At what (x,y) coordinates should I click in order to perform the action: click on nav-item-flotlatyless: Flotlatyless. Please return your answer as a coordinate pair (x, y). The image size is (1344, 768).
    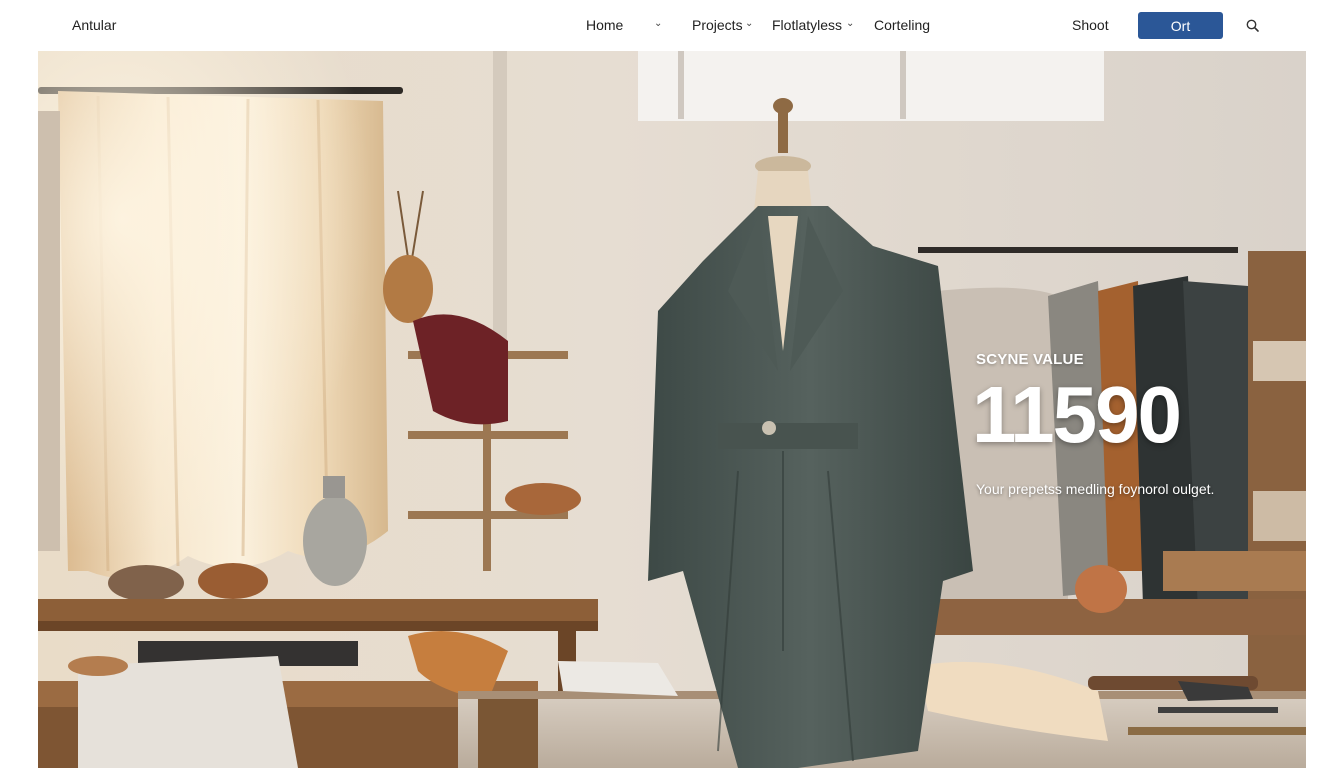
    Looking at the image, I should click on (807, 25).